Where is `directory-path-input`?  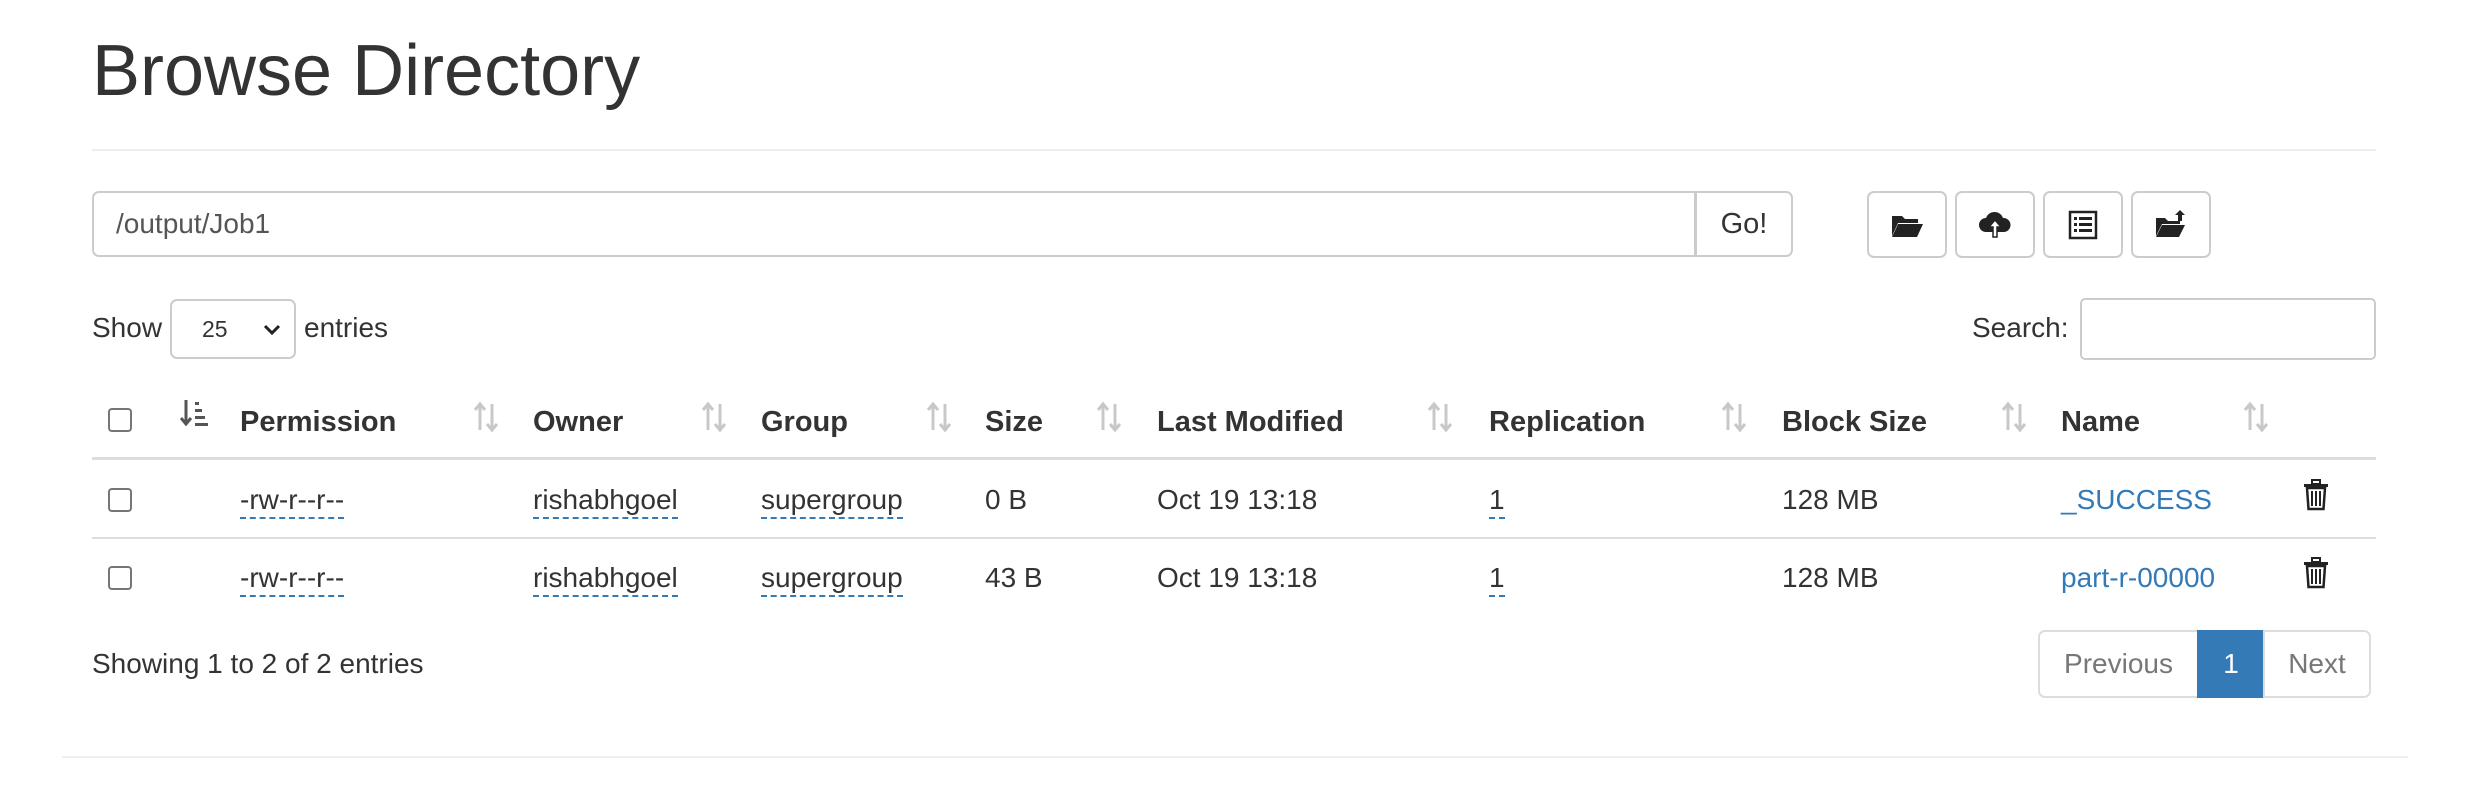
directory-path-input is located at coordinates (894, 224).